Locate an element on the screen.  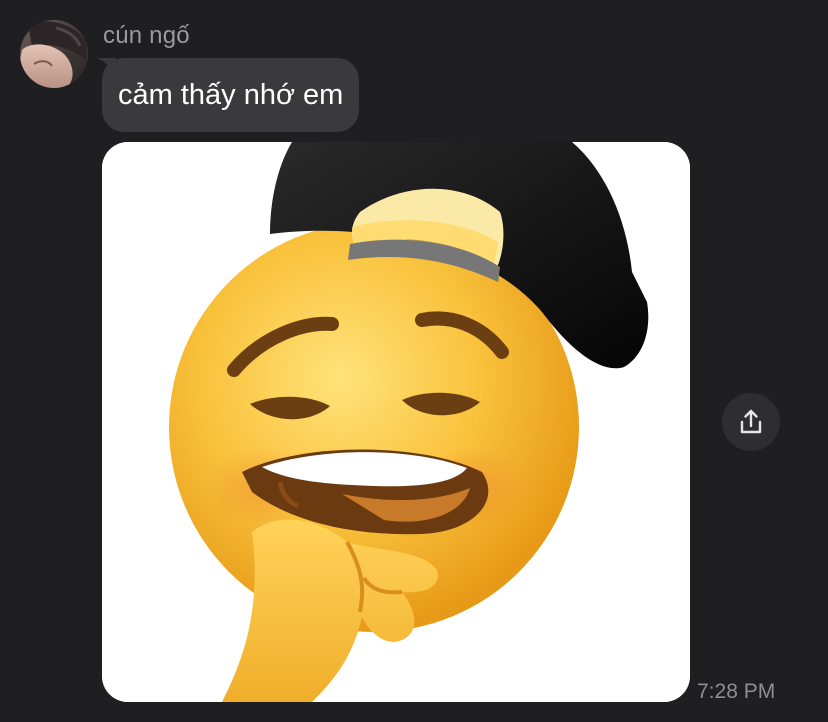
message-text: cảm thấy nhớ em is located at coordinates (231, 94).